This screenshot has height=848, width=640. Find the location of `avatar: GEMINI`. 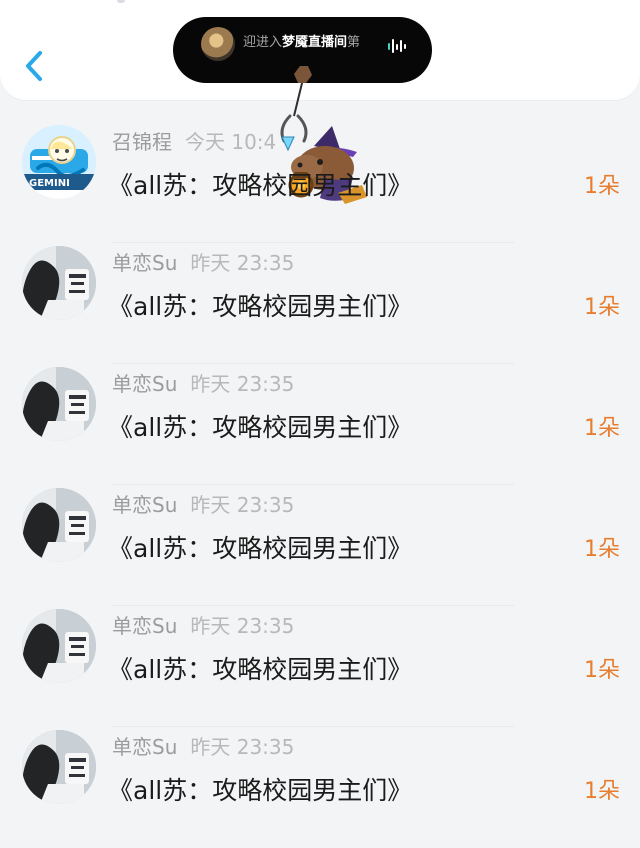

avatar: GEMINI is located at coordinates (59, 162).